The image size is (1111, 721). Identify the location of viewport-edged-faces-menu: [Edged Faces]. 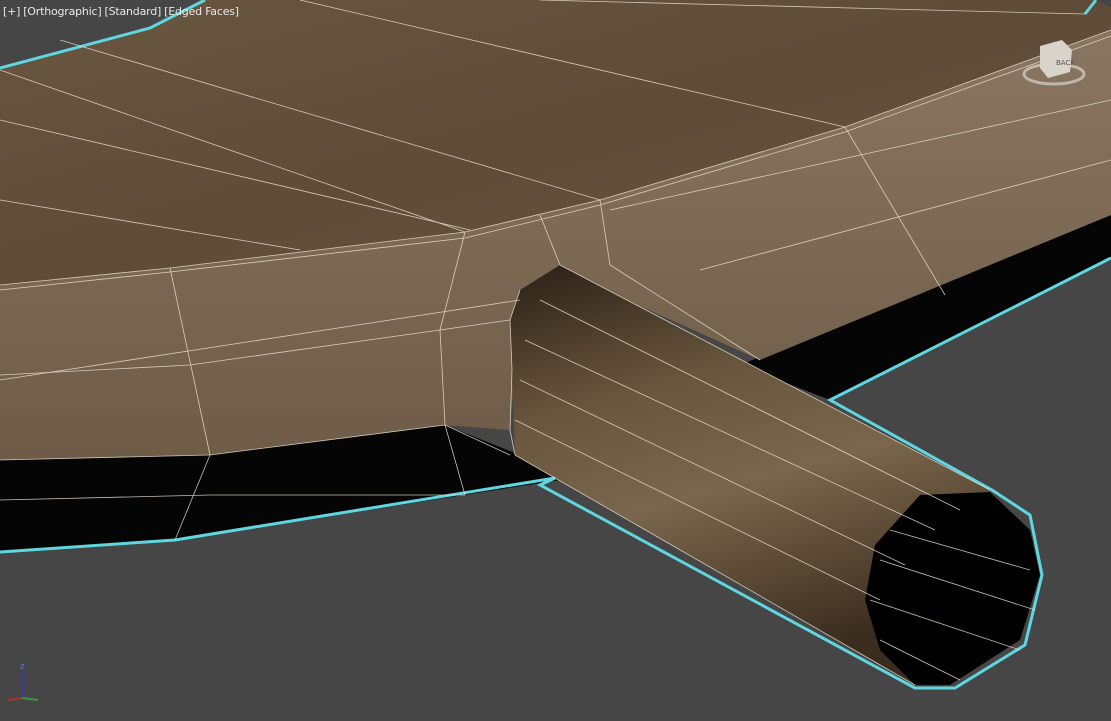
(201, 11).